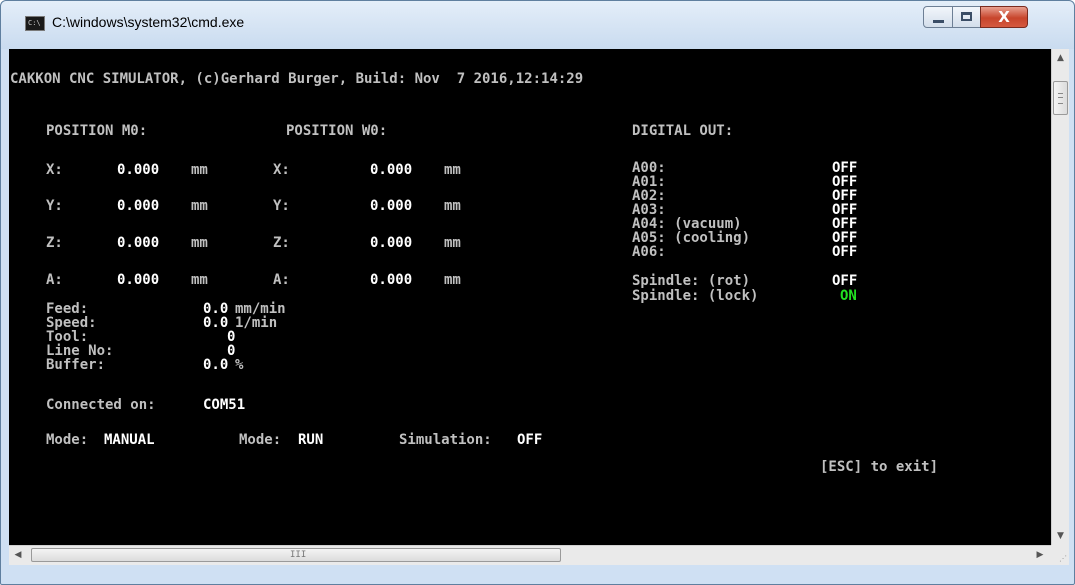  What do you see at coordinates (35, 23) in the screenshot?
I see `console-app-icon: C:\` at bounding box center [35, 23].